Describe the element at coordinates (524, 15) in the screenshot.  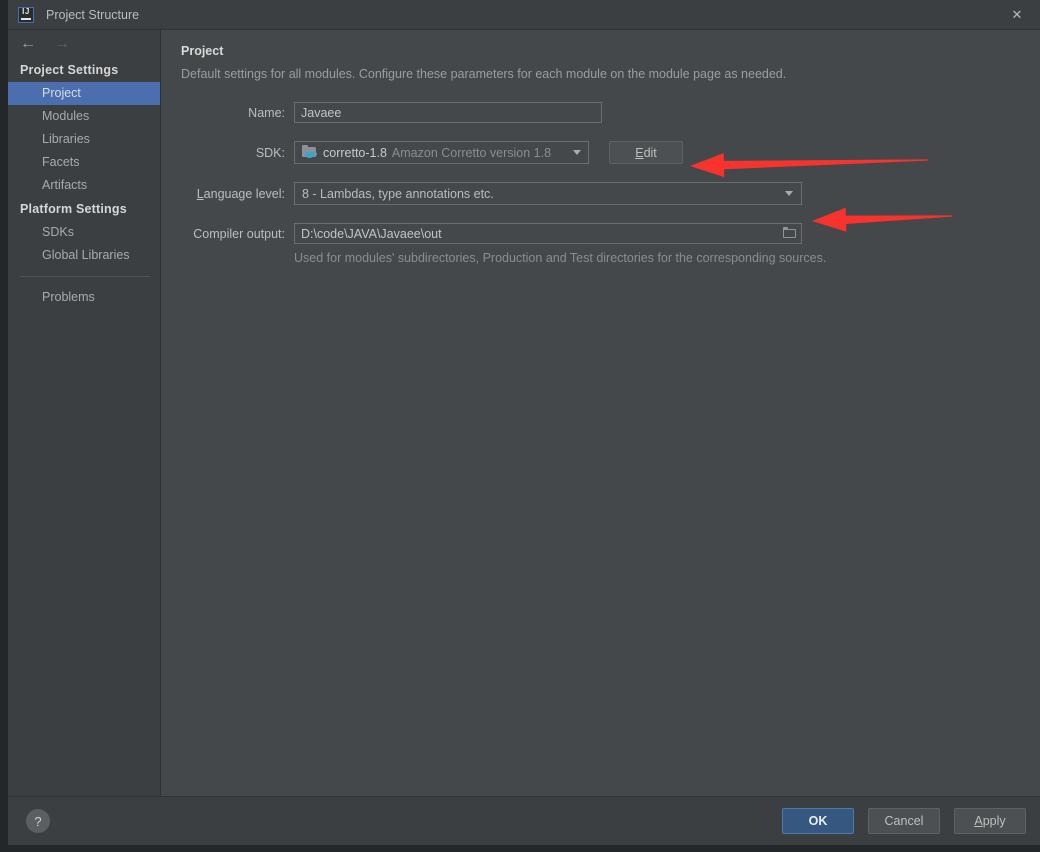
I see `dialog-titlebar: IJ Project Structure ✕` at that location.